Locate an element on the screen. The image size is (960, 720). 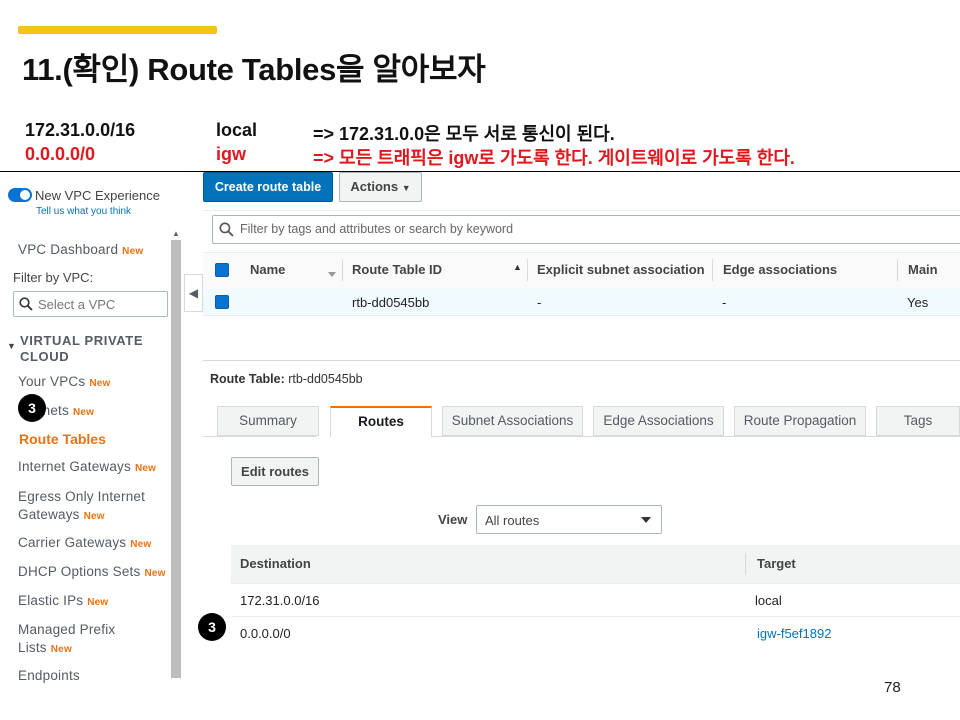
tab-tags: Tags is located at coordinates (918, 421).